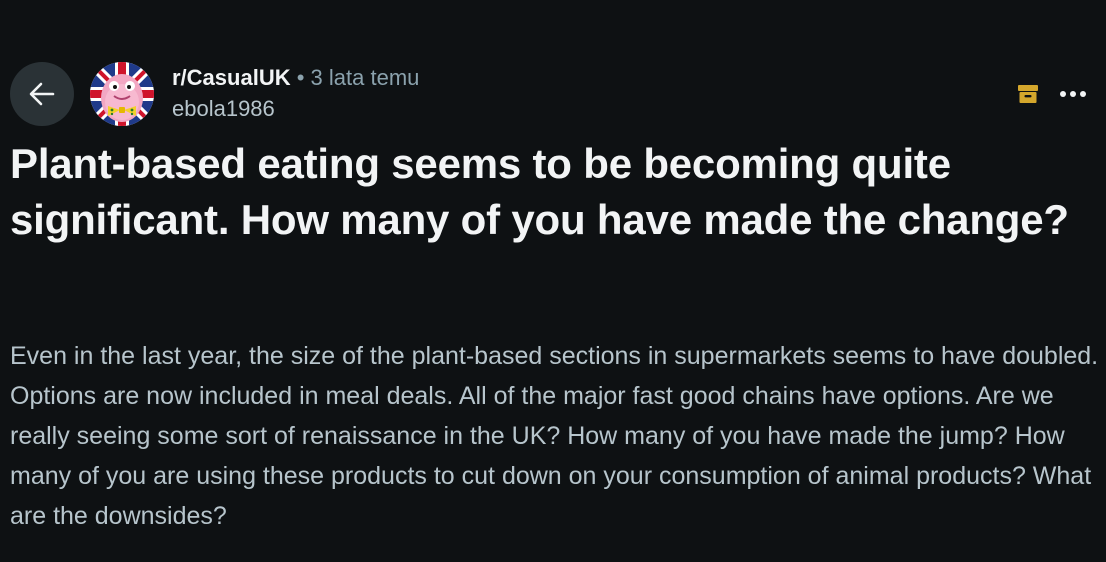 This screenshot has height=562, width=1106. What do you see at coordinates (295, 109) in the screenshot?
I see `author-link: ebola1986` at bounding box center [295, 109].